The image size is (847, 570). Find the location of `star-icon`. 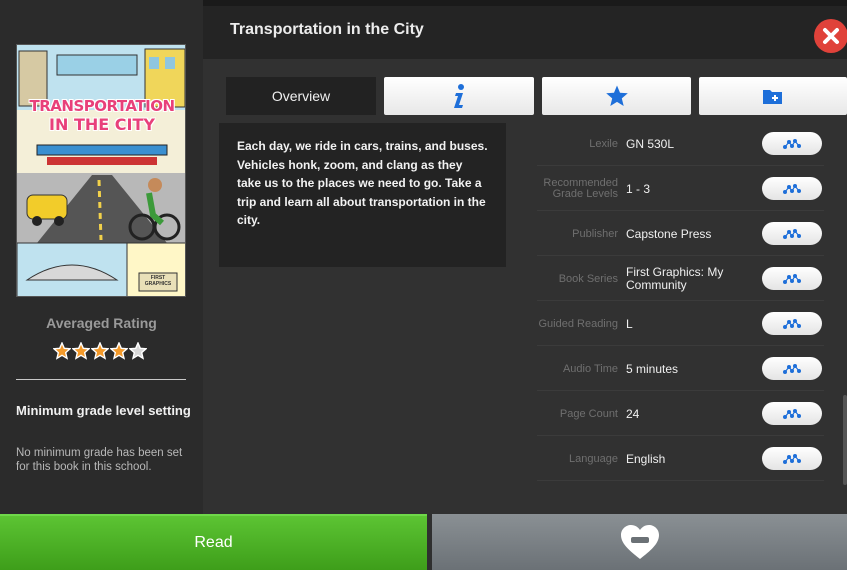

star-icon is located at coordinates (616, 95).